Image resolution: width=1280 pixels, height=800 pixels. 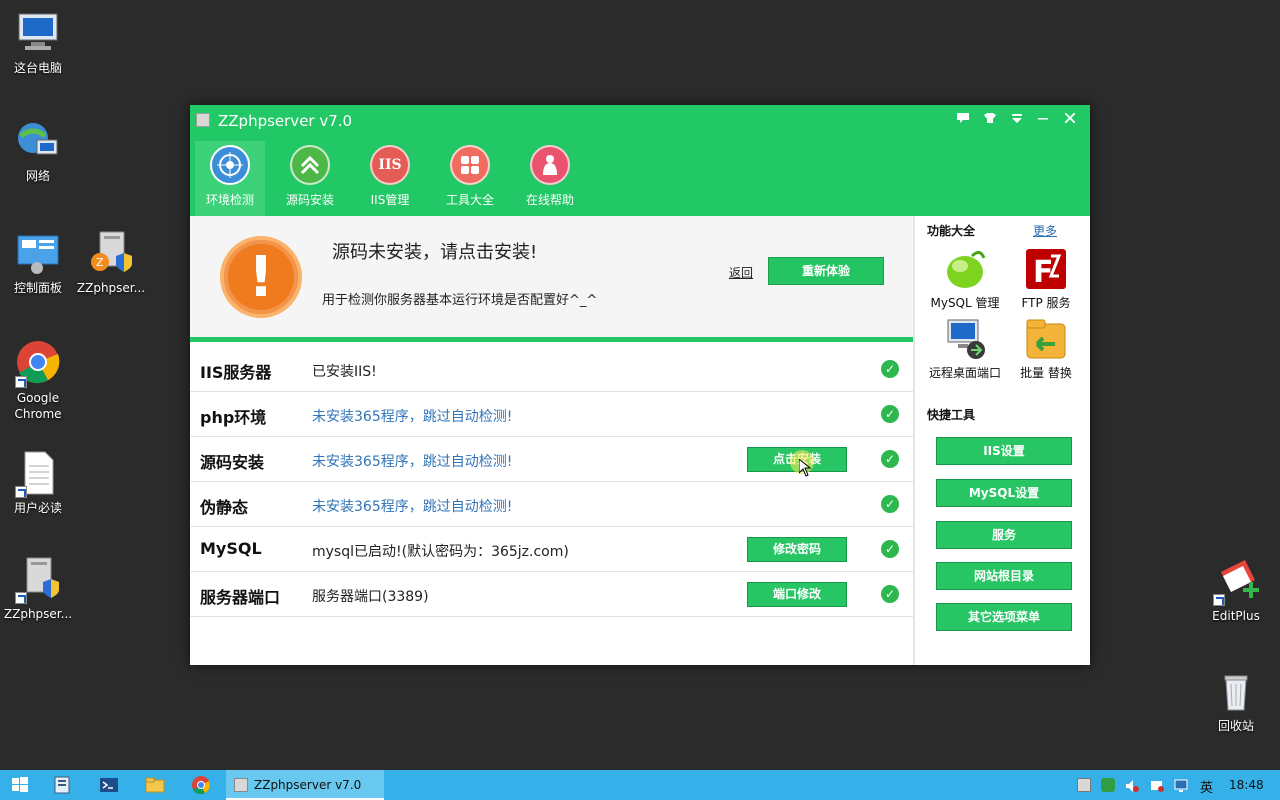 I want to click on editplus-icon, so click(x=1236, y=582).